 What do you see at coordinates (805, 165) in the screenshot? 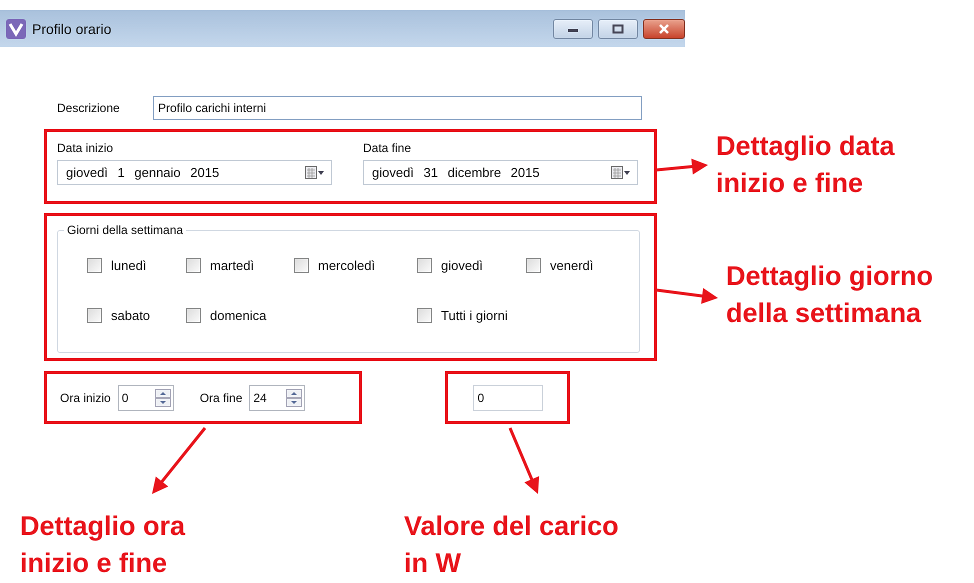
I see `callout-text: Dettaglio data inizio e fine` at bounding box center [805, 165].